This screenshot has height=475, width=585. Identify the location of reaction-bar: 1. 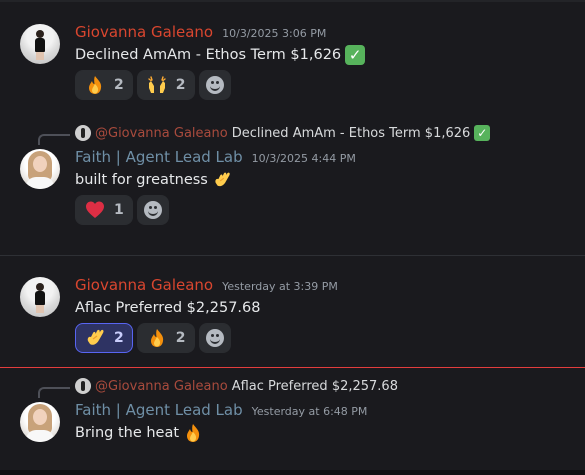
(122, 210).